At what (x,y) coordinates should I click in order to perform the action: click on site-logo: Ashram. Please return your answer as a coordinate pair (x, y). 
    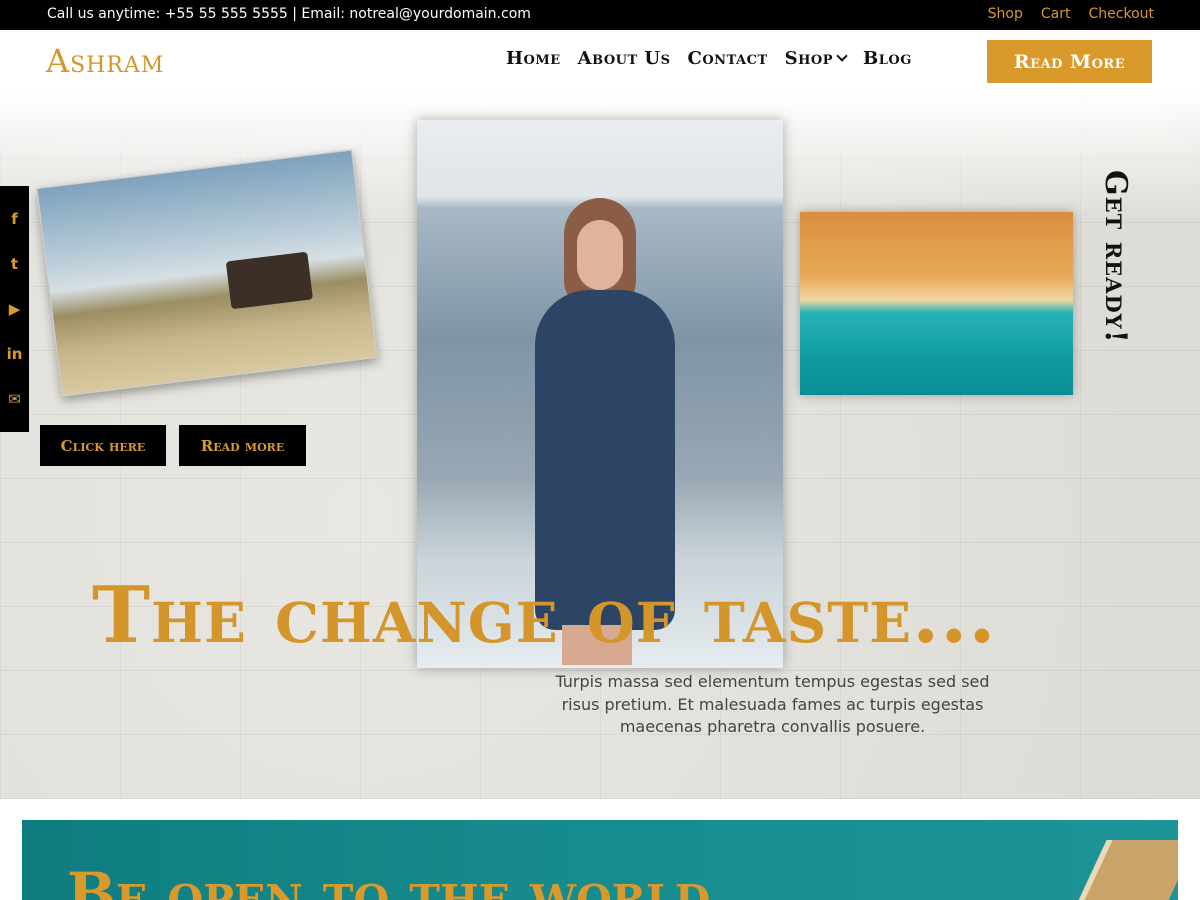
    Looking at the image, I should click on (105, 61).